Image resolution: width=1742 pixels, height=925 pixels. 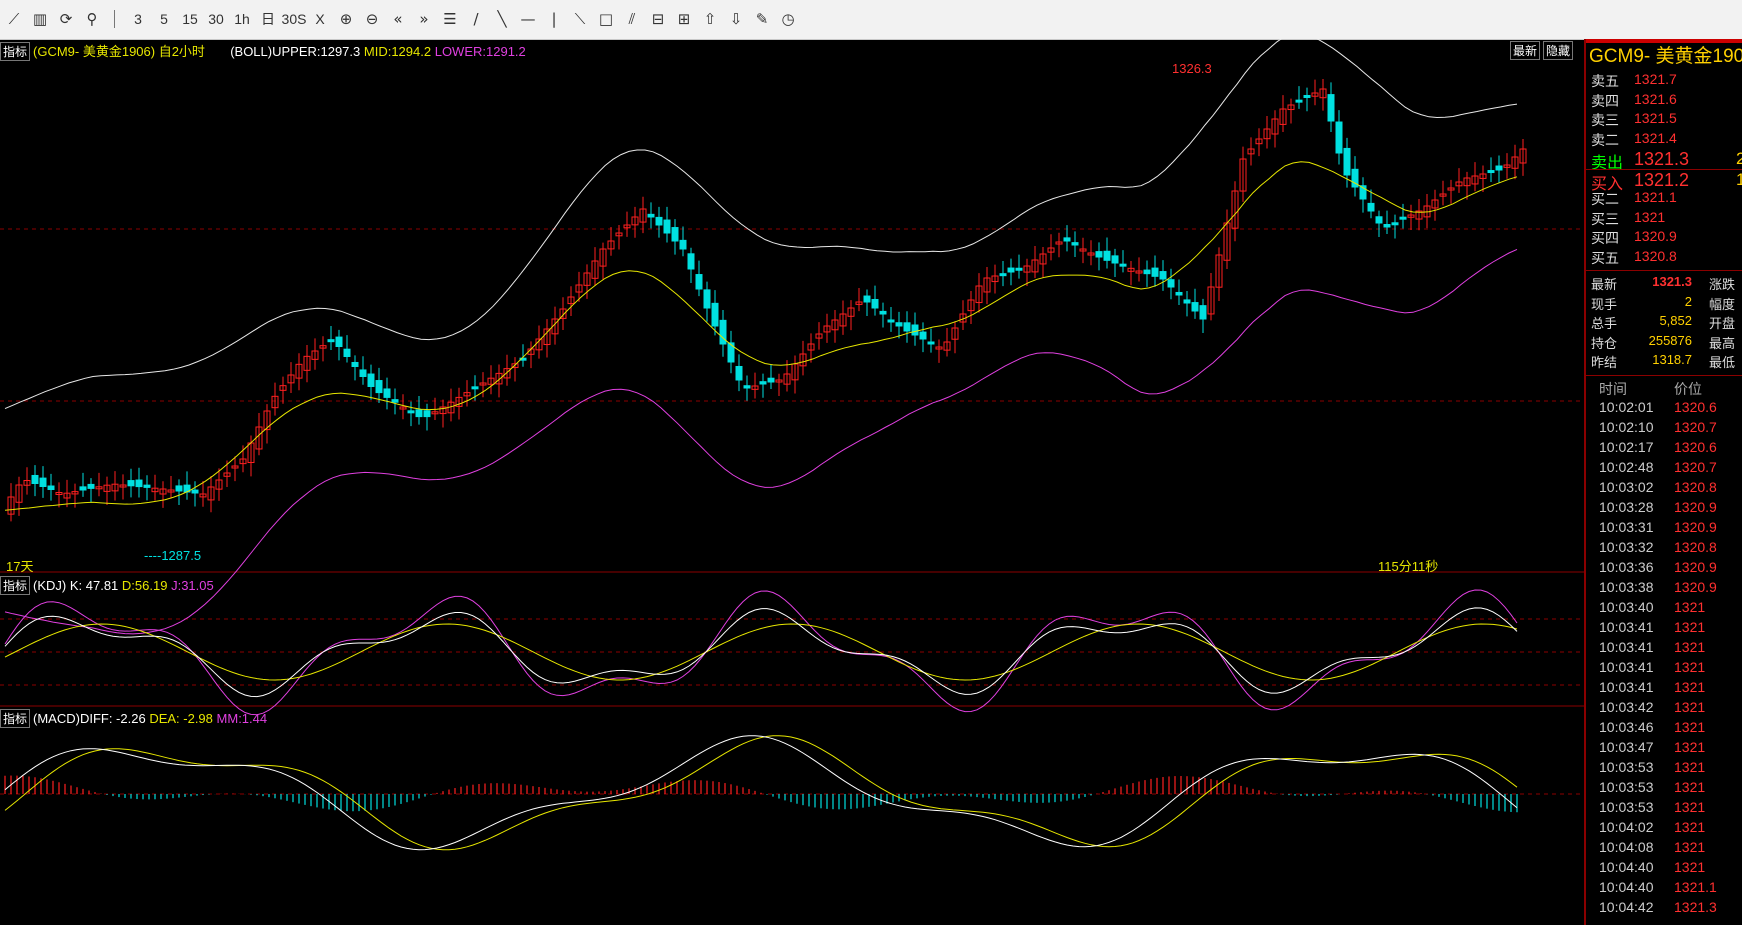 I want to click on macd-header: 指标 (MACD)DIFF: -2.26 DEA: -2.98 MM:1.44, so click(x=133, y=718).